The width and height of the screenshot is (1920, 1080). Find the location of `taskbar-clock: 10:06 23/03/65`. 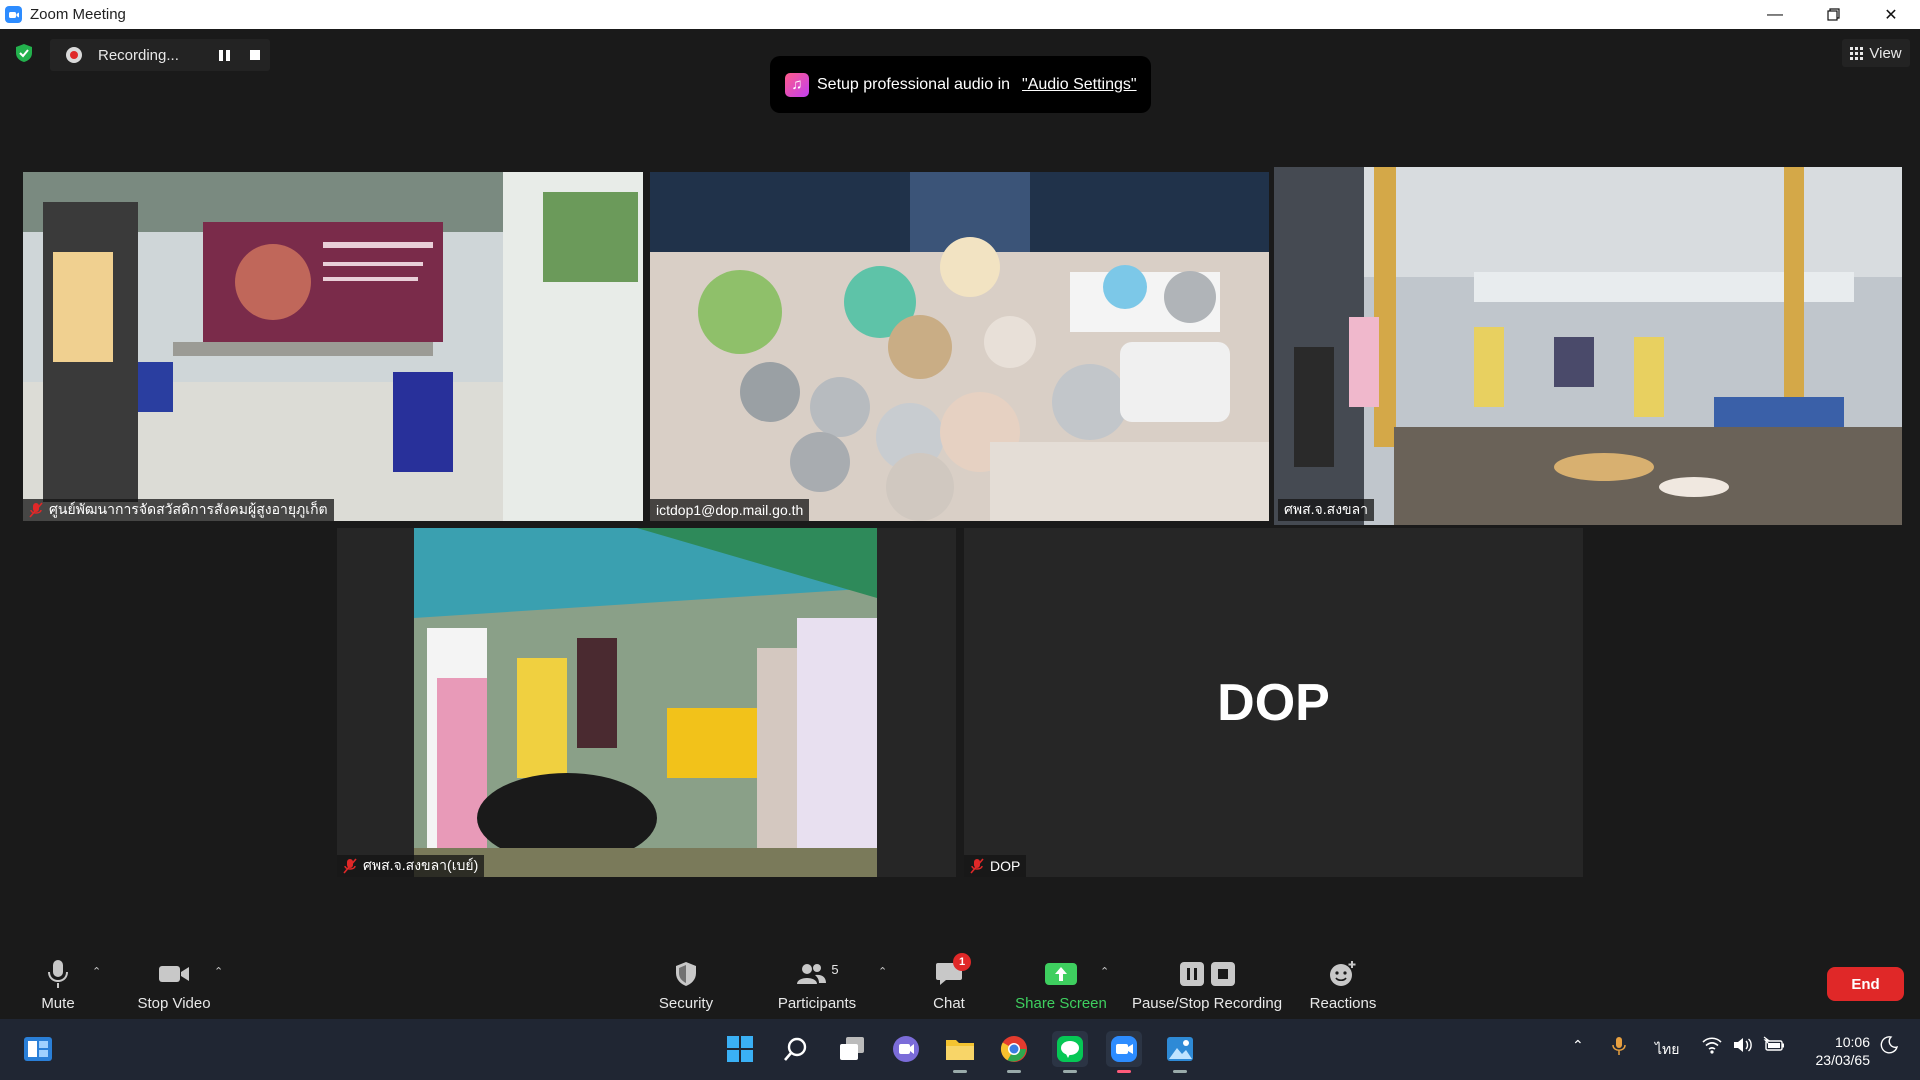

taskbar-clock: 10:06 23/03/65 is located at coordinates (1843, 1051).